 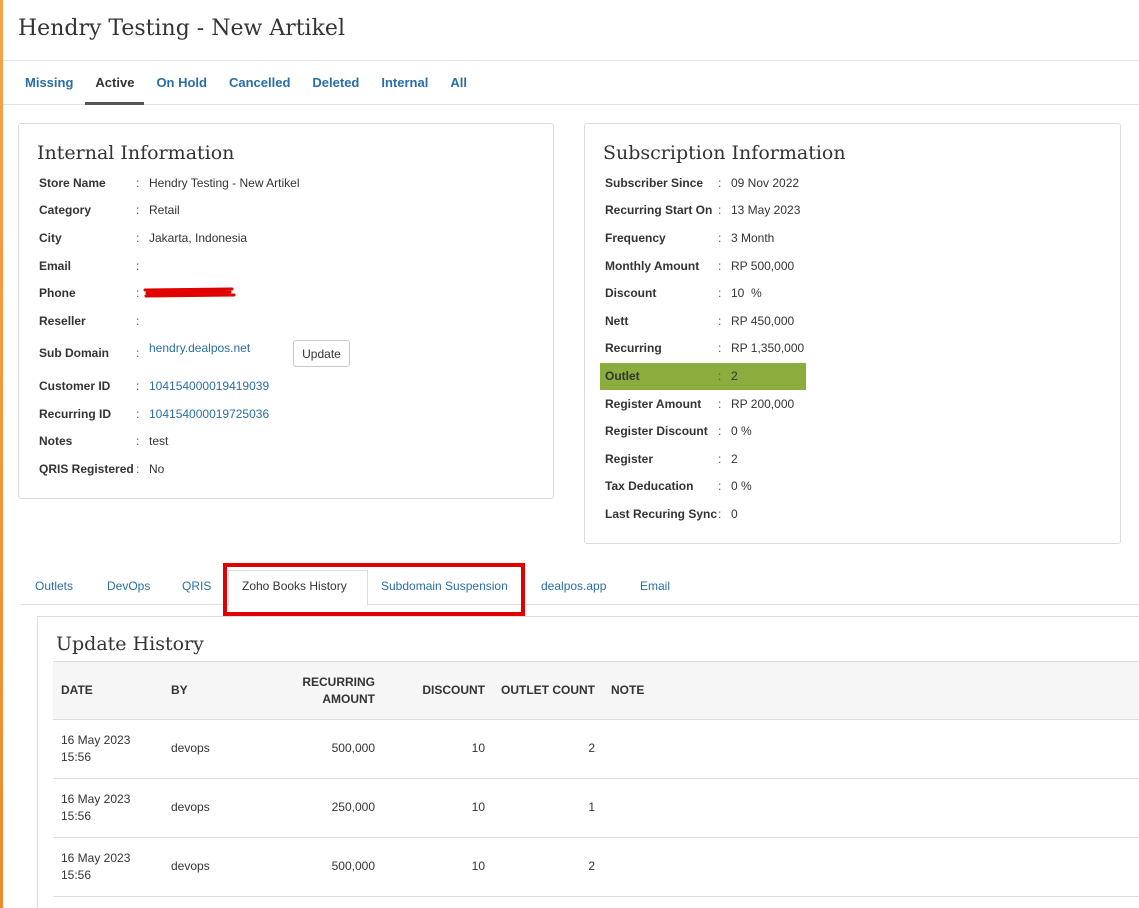 I want to click on info-row-category: Category : Retail, so click(x=289, y=210).